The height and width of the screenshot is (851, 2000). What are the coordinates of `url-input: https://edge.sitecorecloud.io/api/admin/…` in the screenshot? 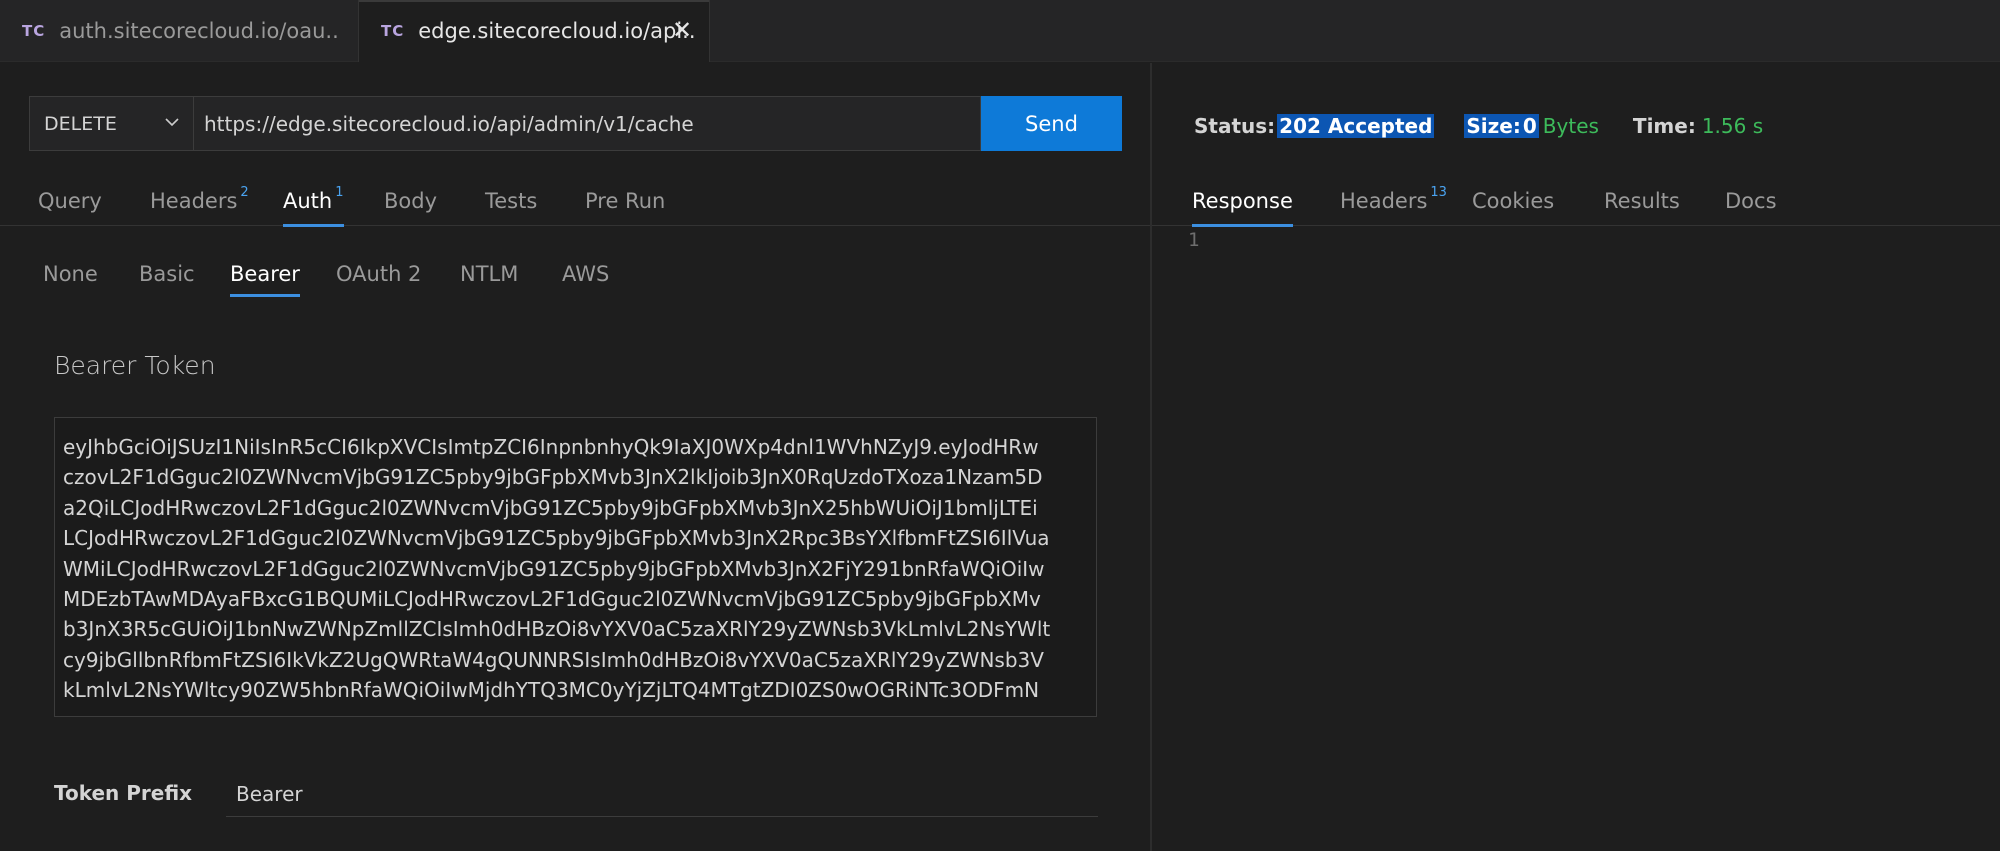 It's located at (587, 123).